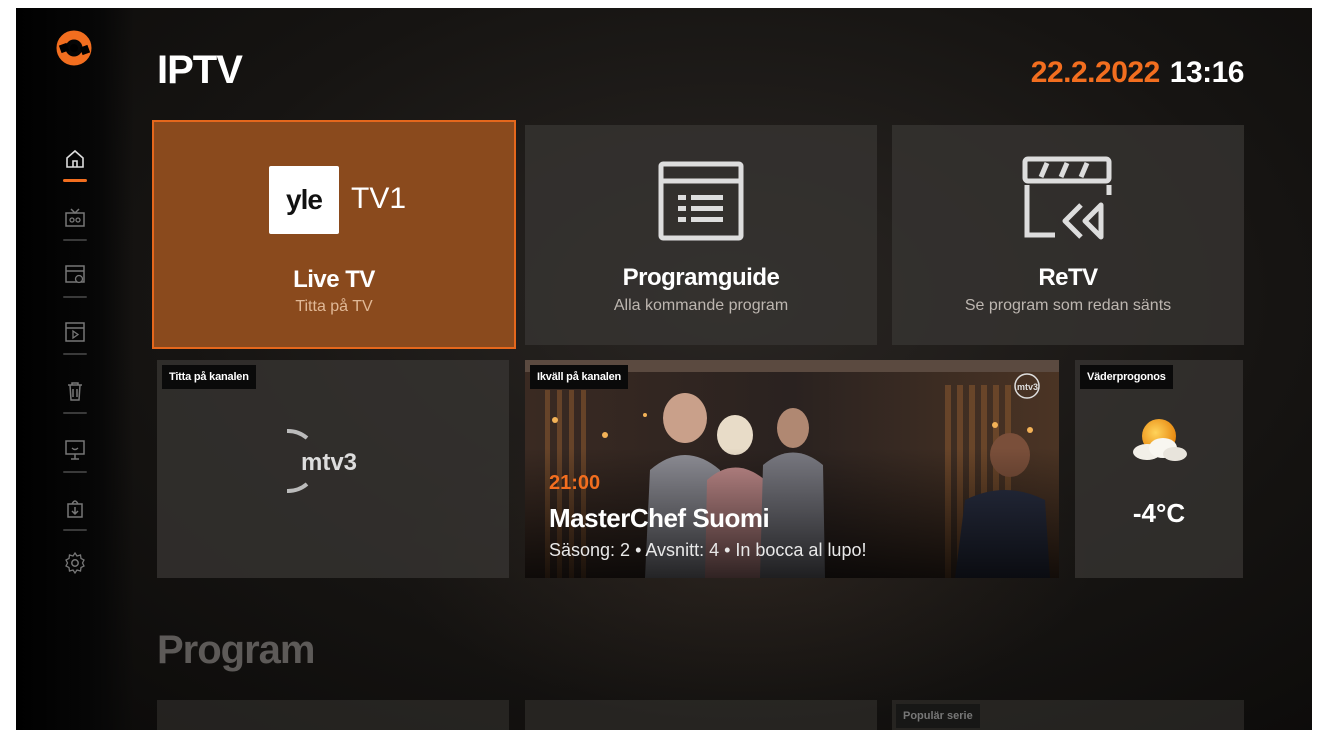 Image resolution: width=1317 pixels, height=731 pixels. I want to click on program-card-3-tag: Populär serie, so click(938, 716).